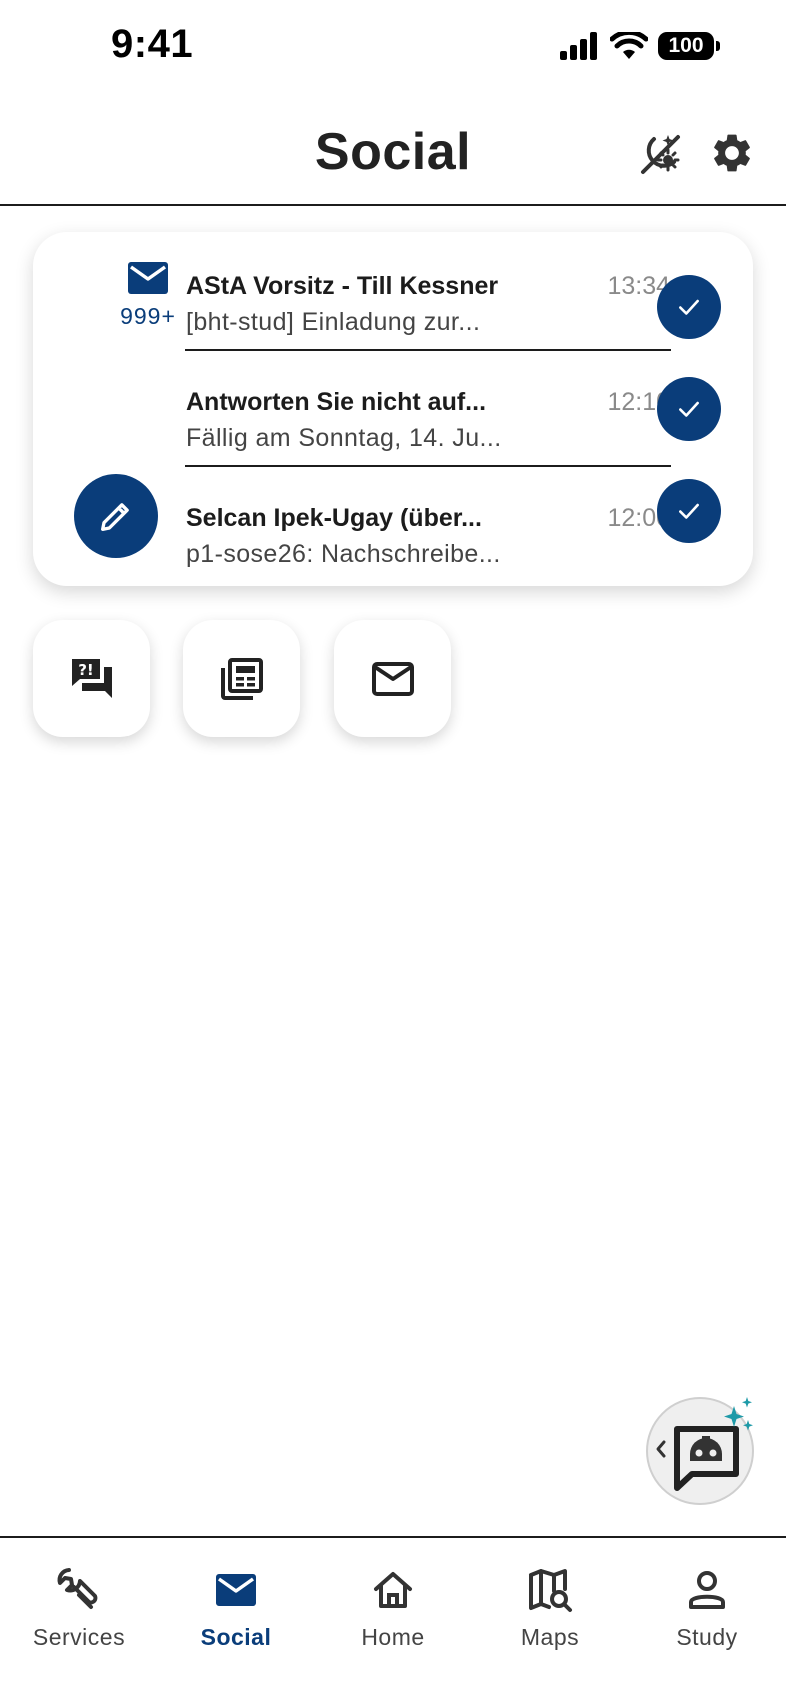 The image size is (786, 1706). I want to click on tab-label: Study, so click(707, 1637).